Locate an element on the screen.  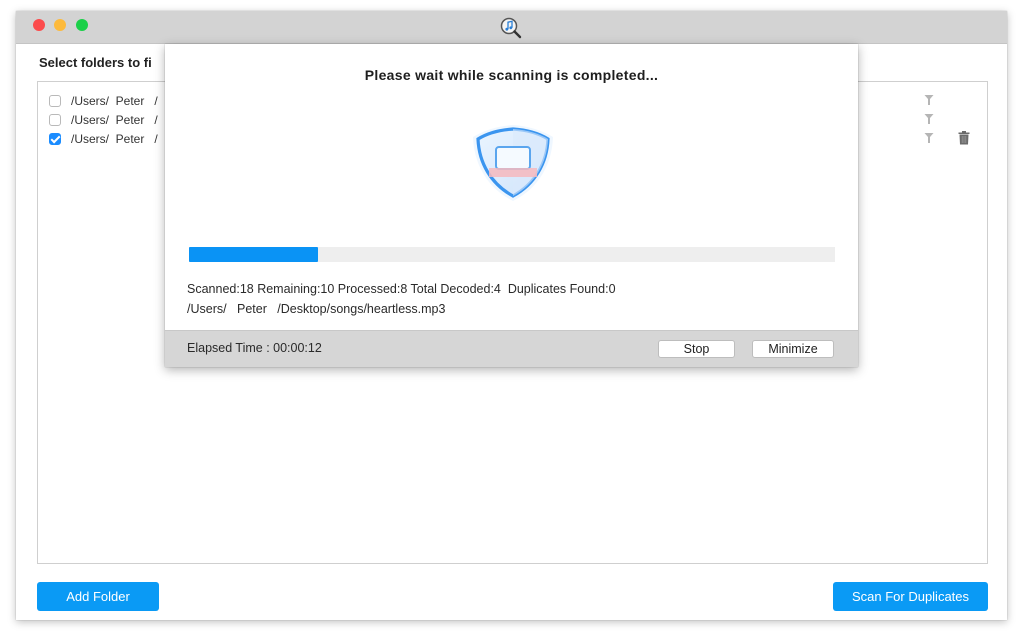
maximize-window-button is located at coordinates (82, 25).